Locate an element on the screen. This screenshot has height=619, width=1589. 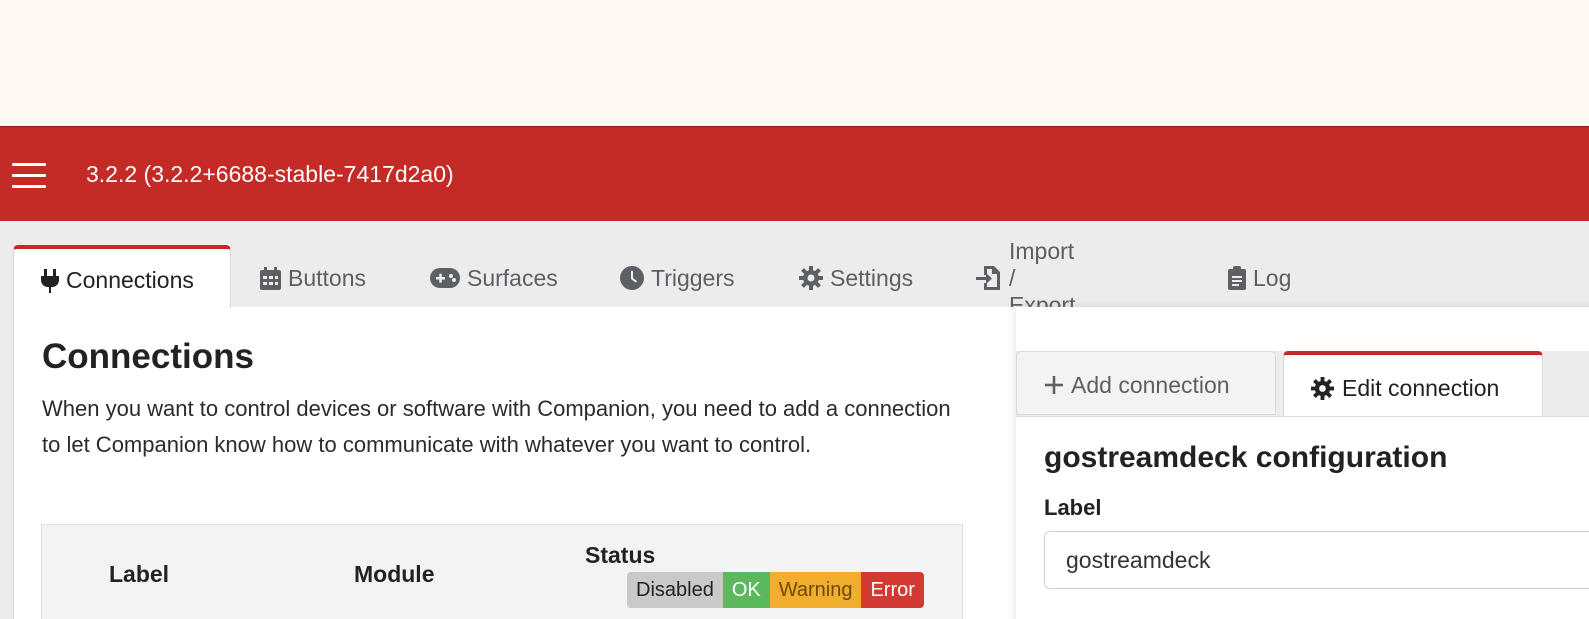
tab-label: Edit connection is located at coordinates (1421, 387).